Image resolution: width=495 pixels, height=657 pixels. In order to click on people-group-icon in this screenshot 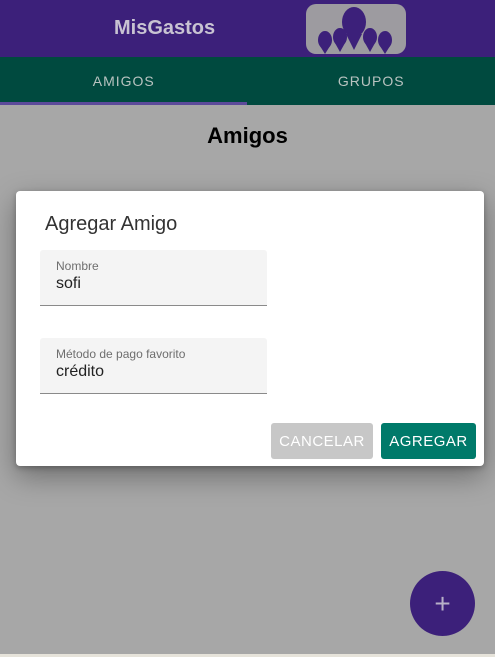, I will do `click(355, 30)`.